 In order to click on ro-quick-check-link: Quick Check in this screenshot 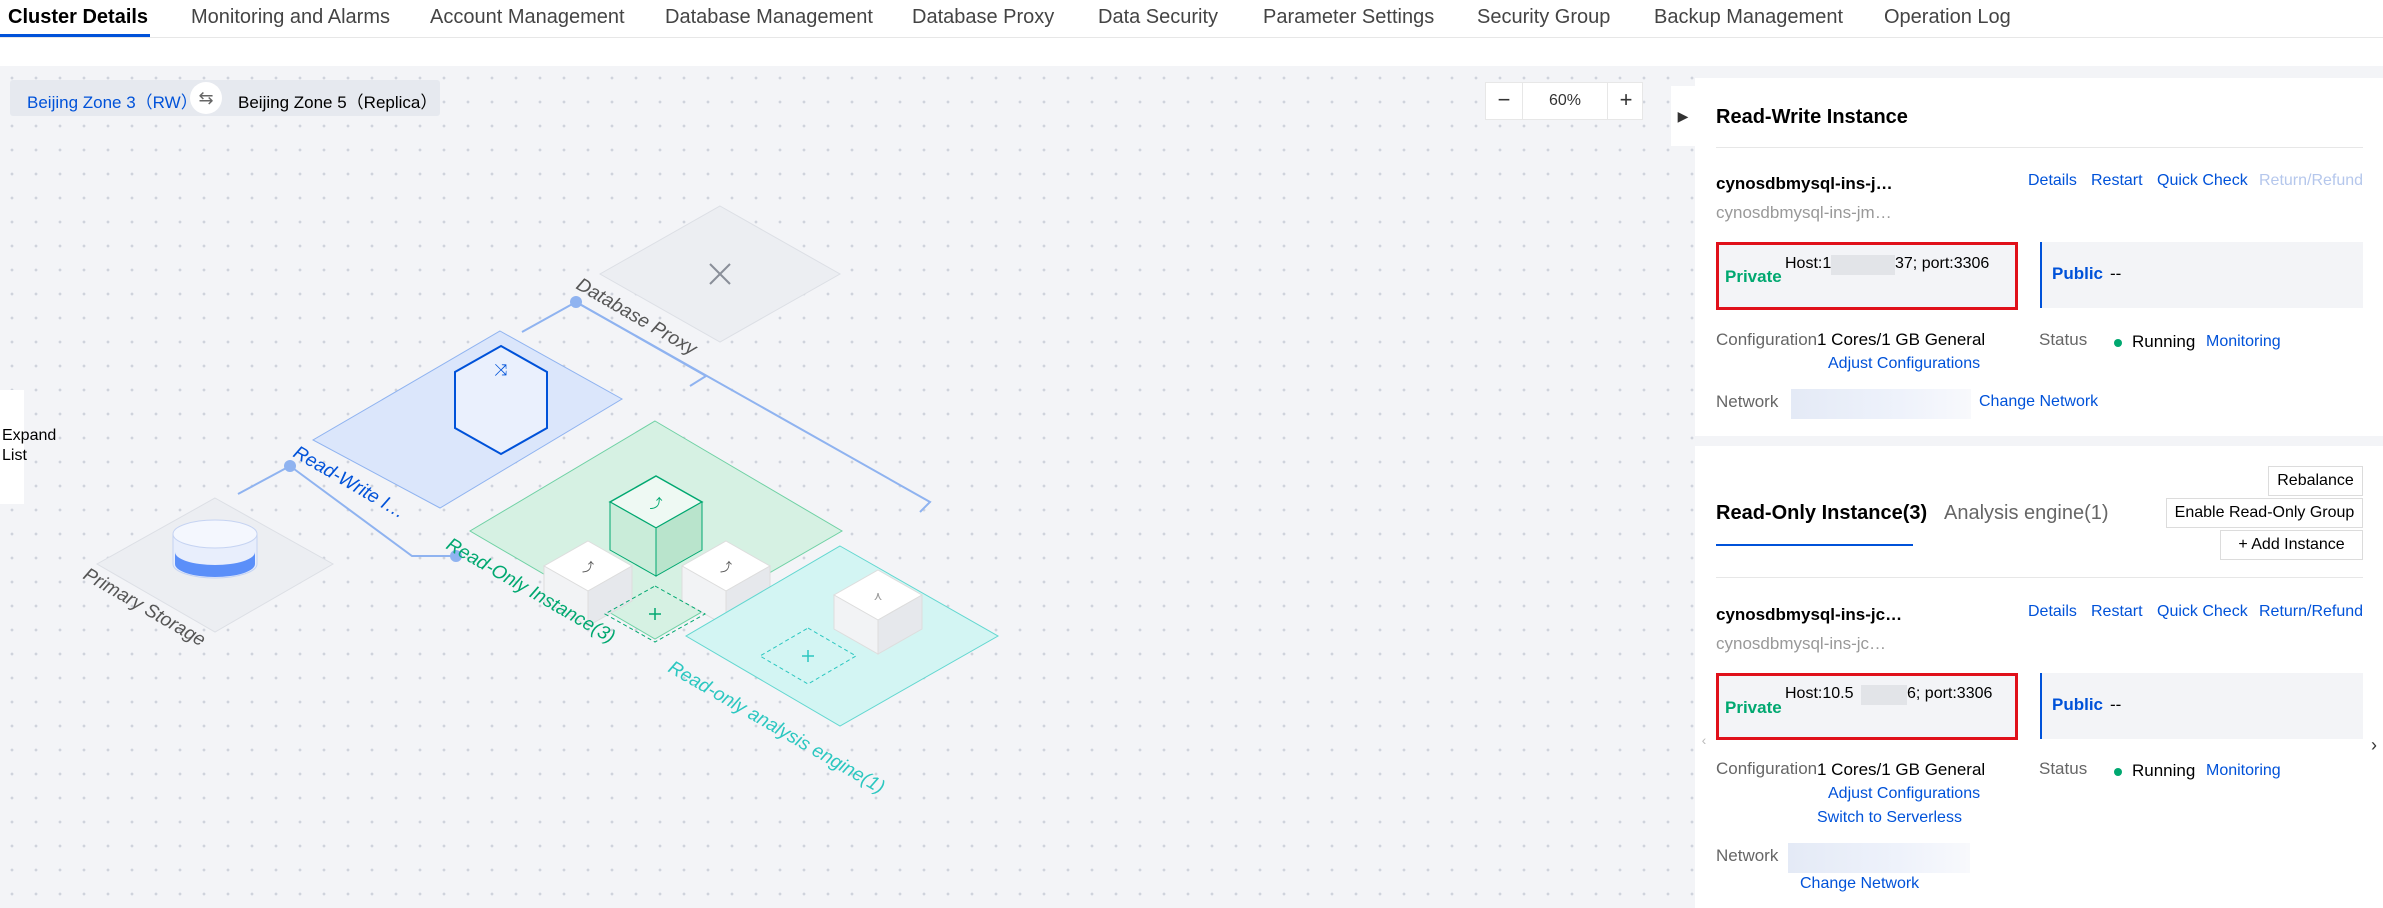, I will do `click(2202, 612)`.